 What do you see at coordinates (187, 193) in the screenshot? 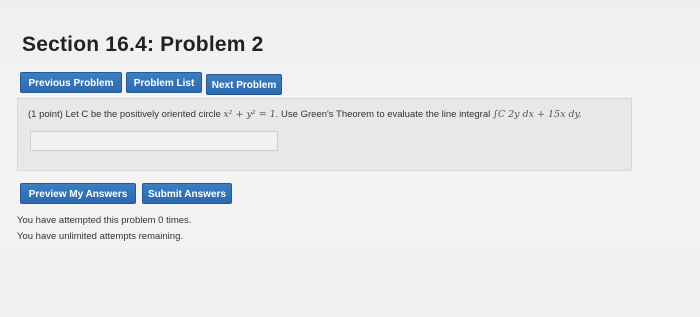
I see `submit-answers-button: Submit Answers` at bounding box center [187, 193].